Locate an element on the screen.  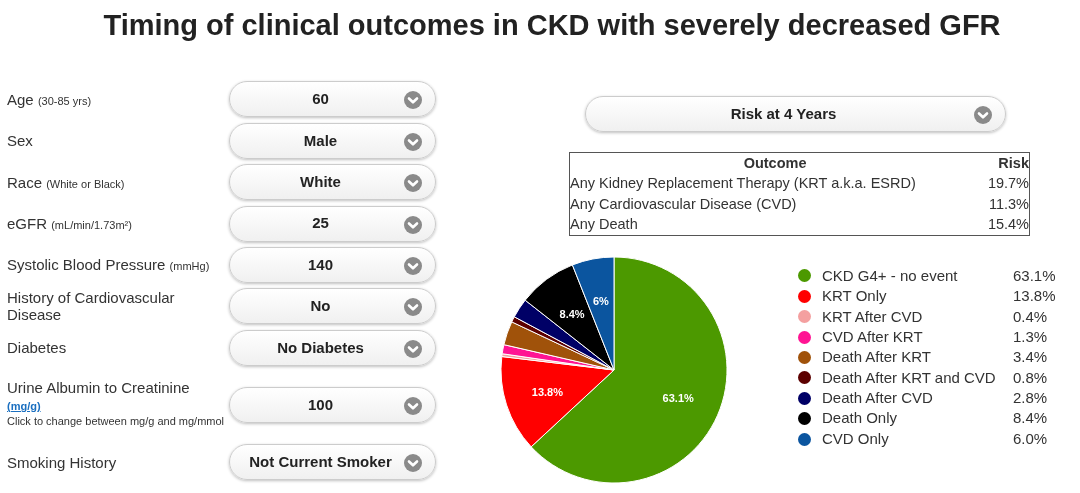
legend-value: 6.0% is located at coordinates (1030, 438).